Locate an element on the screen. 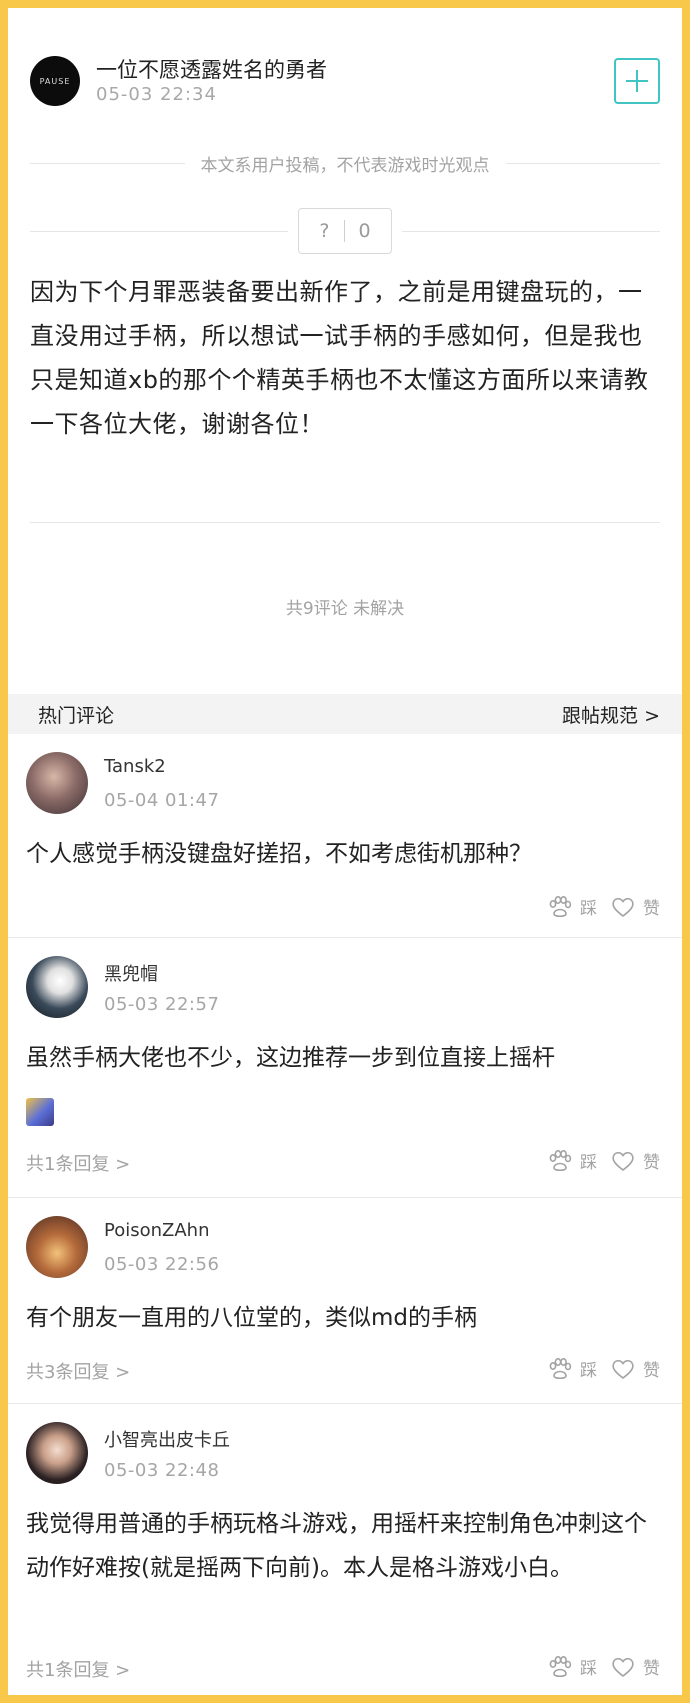 Image resolution: width=690 pixels, height=1703 pixels. disclaimer: 本文系用户投稿，不代表游戏时光观点 is located at coordinates (345, 163).